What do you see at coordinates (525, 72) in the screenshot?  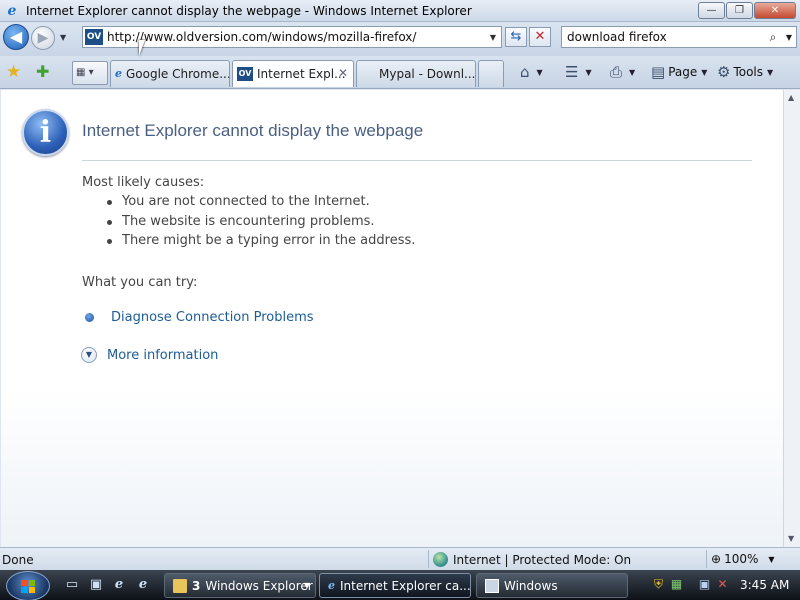 I see `home-icon: ⌂` at bounding box center [525, 72].